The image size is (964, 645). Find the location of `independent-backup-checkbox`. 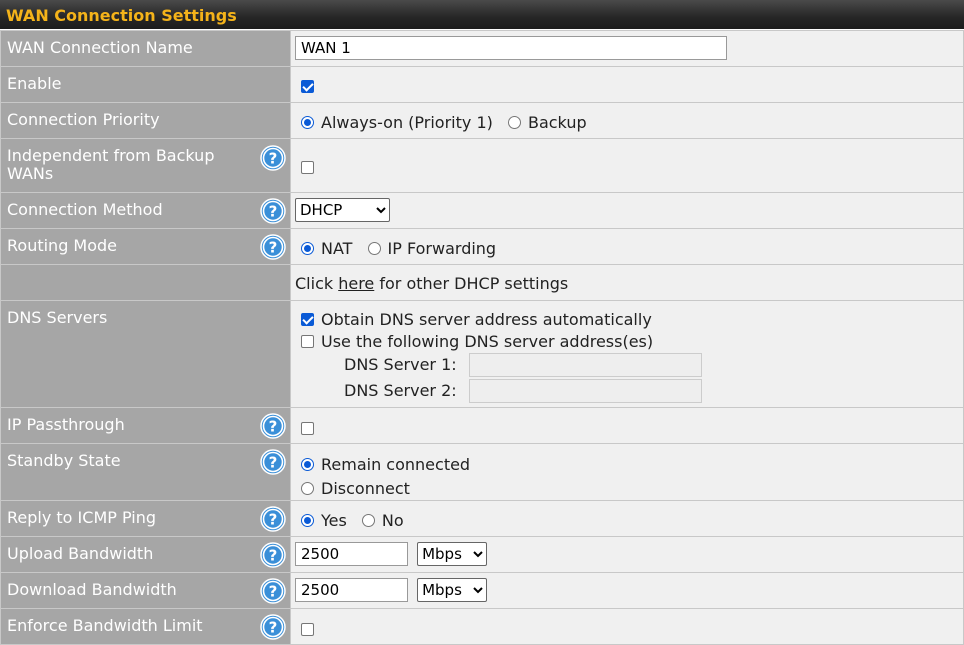

independent-backup-checkbox is located at coordinates (307, 167).